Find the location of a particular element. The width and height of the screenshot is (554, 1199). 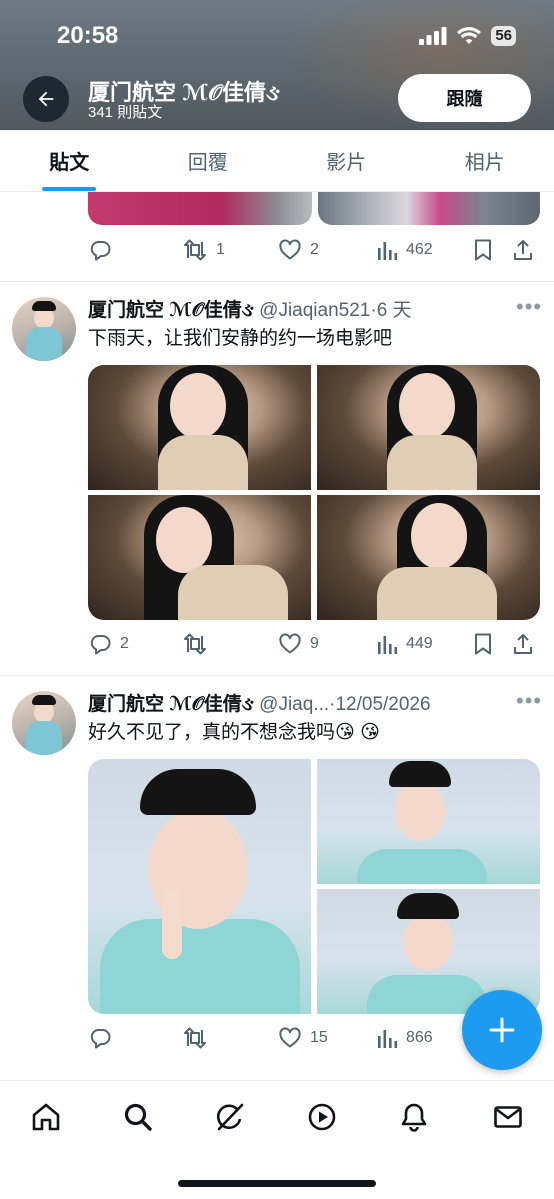

like-button: 9 is located at coordinates (327, 644).